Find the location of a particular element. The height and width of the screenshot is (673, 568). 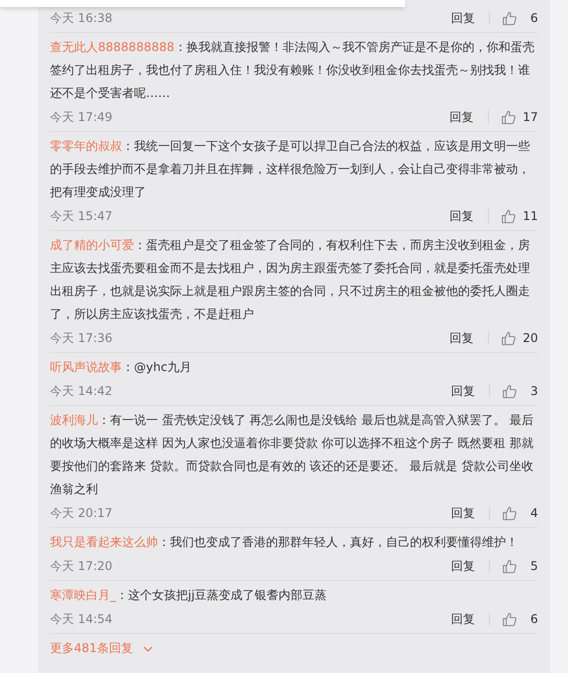

comment-text: 听风声说故事：@yhc九月 is located at coordinates (121, 367).